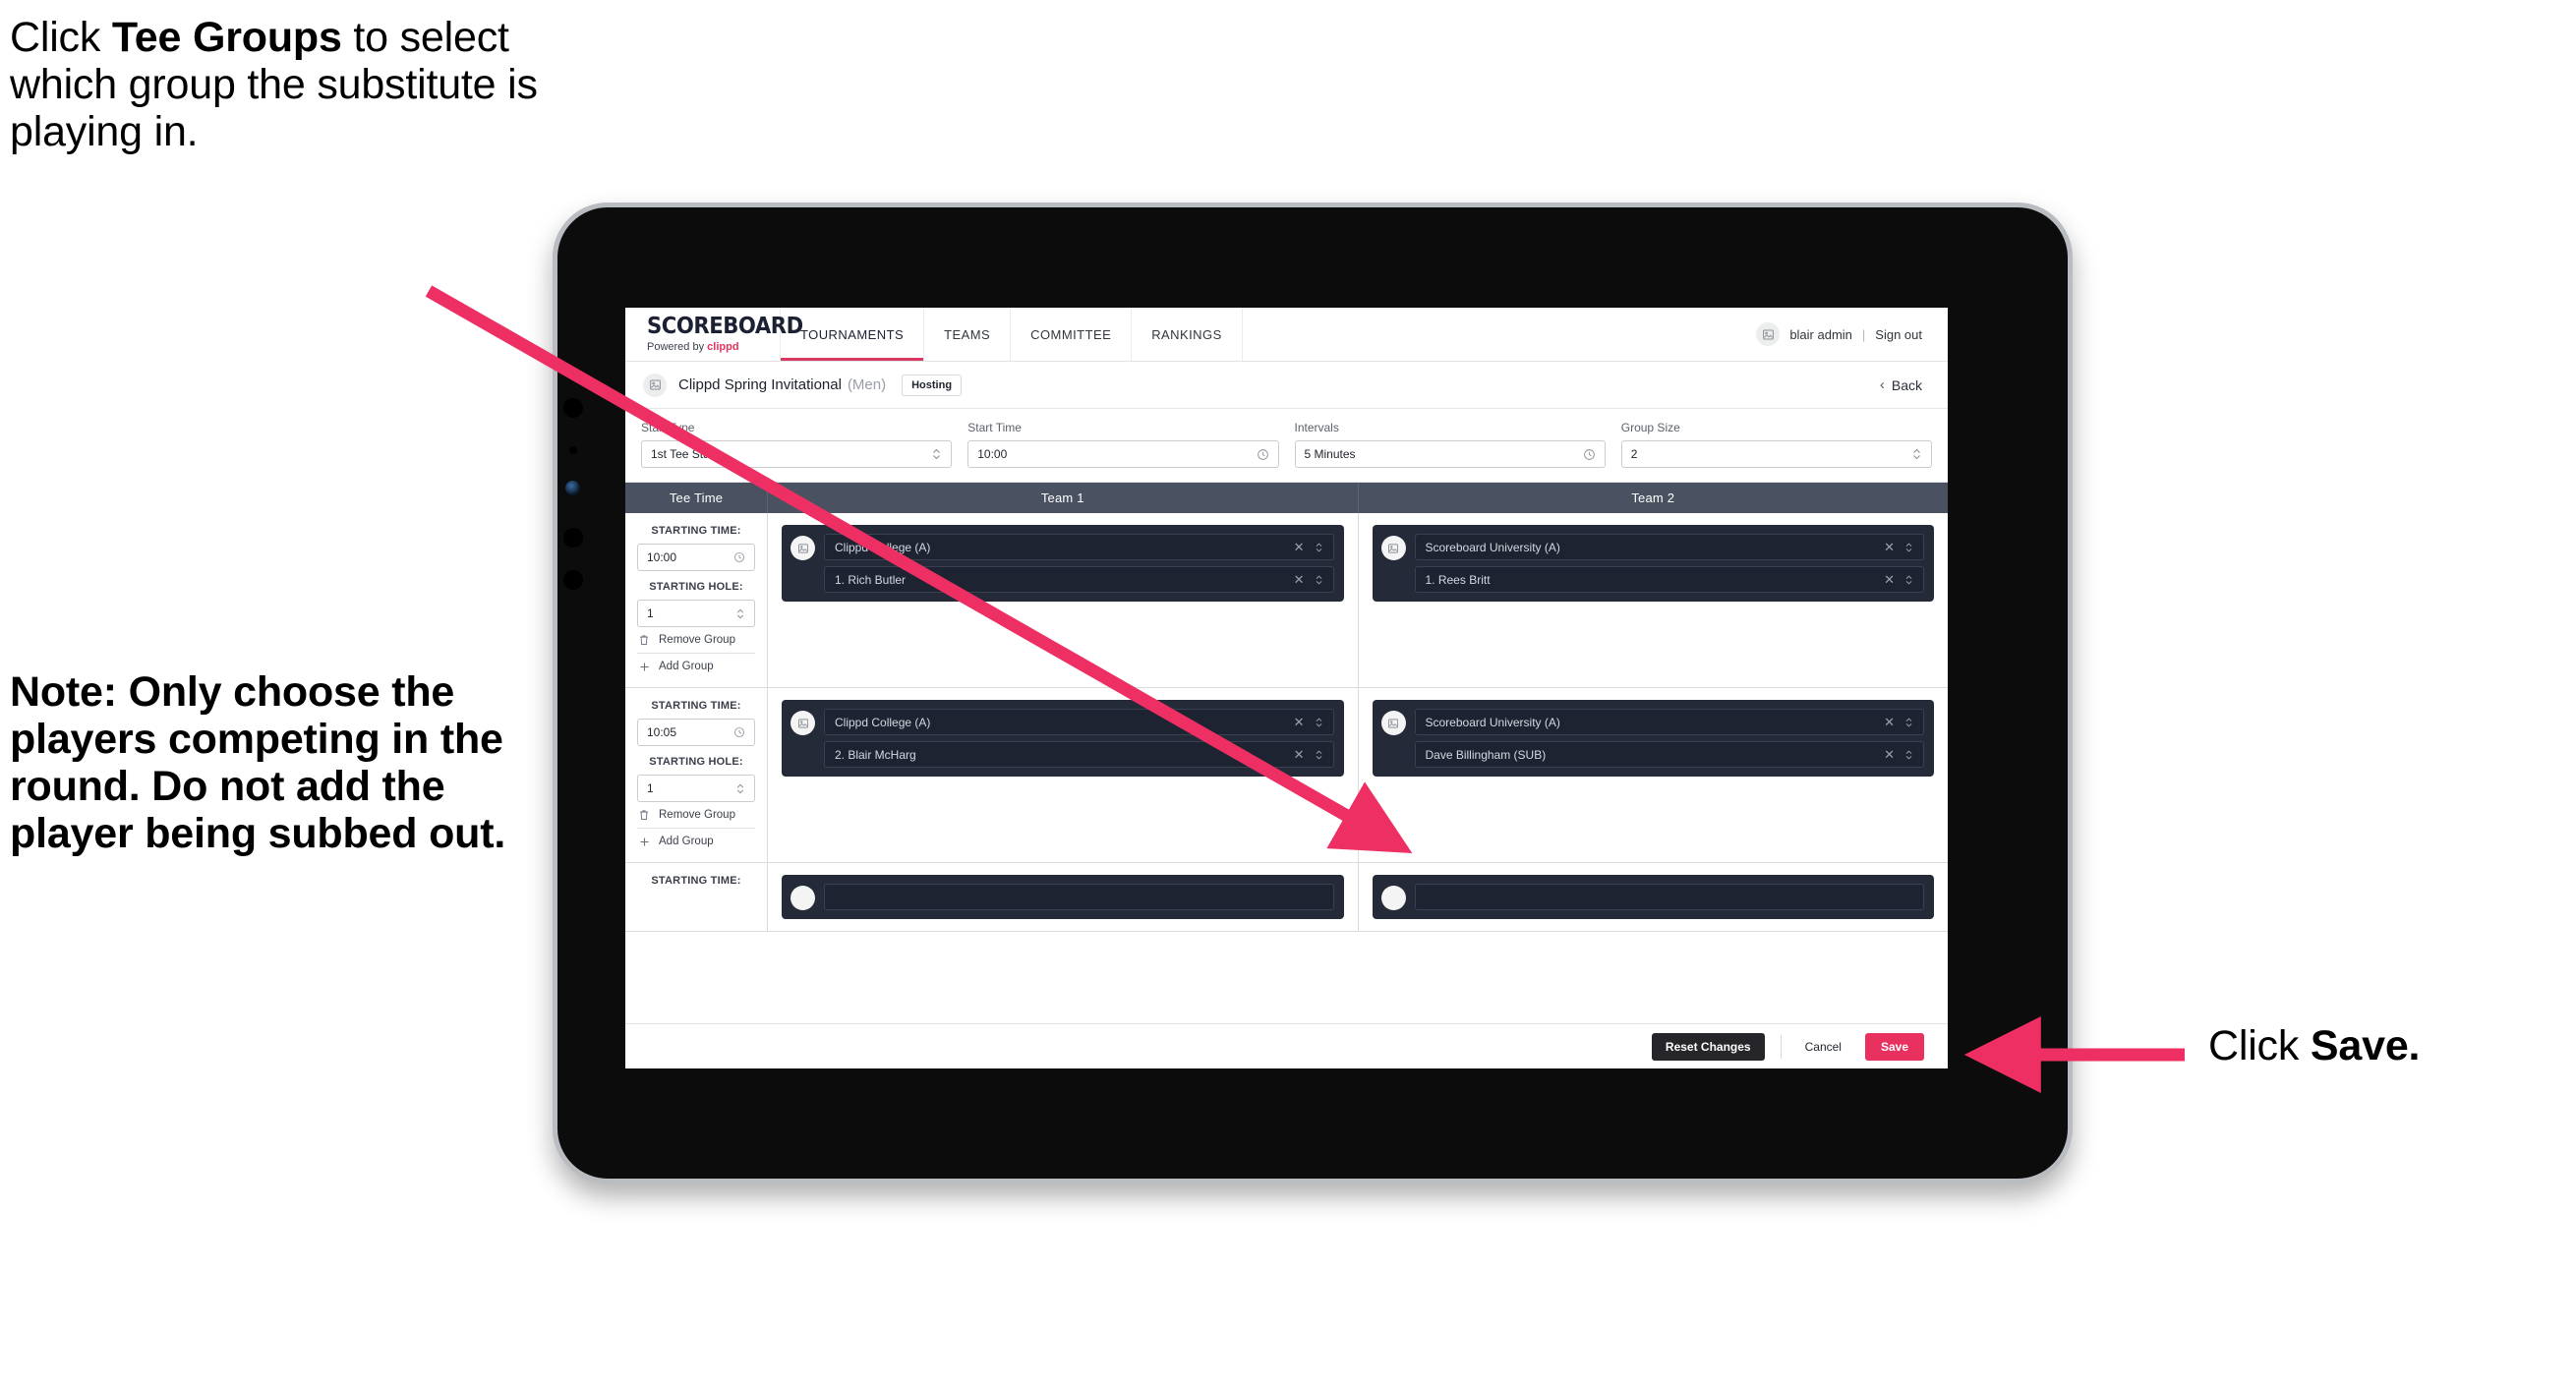  What do you see at coordinates (1669, 579) in the screenshot?
I see `list-item: 1. Rees Britt ✕` at bounding box center [1669, 579].